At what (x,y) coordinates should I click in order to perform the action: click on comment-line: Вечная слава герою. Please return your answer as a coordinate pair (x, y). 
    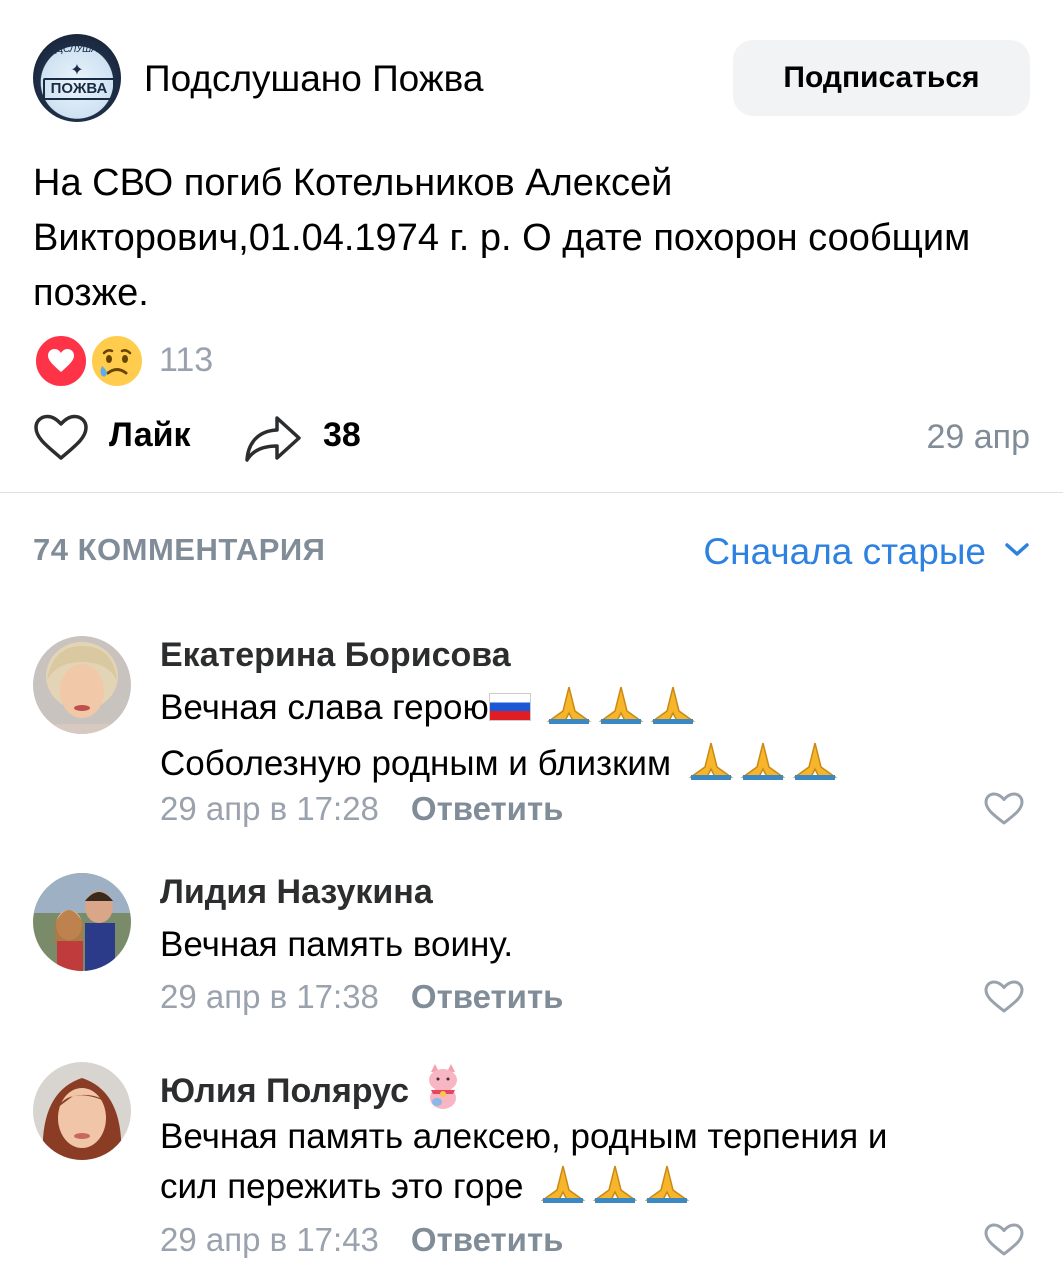
    Looking at the image, I should click on (590, 711).